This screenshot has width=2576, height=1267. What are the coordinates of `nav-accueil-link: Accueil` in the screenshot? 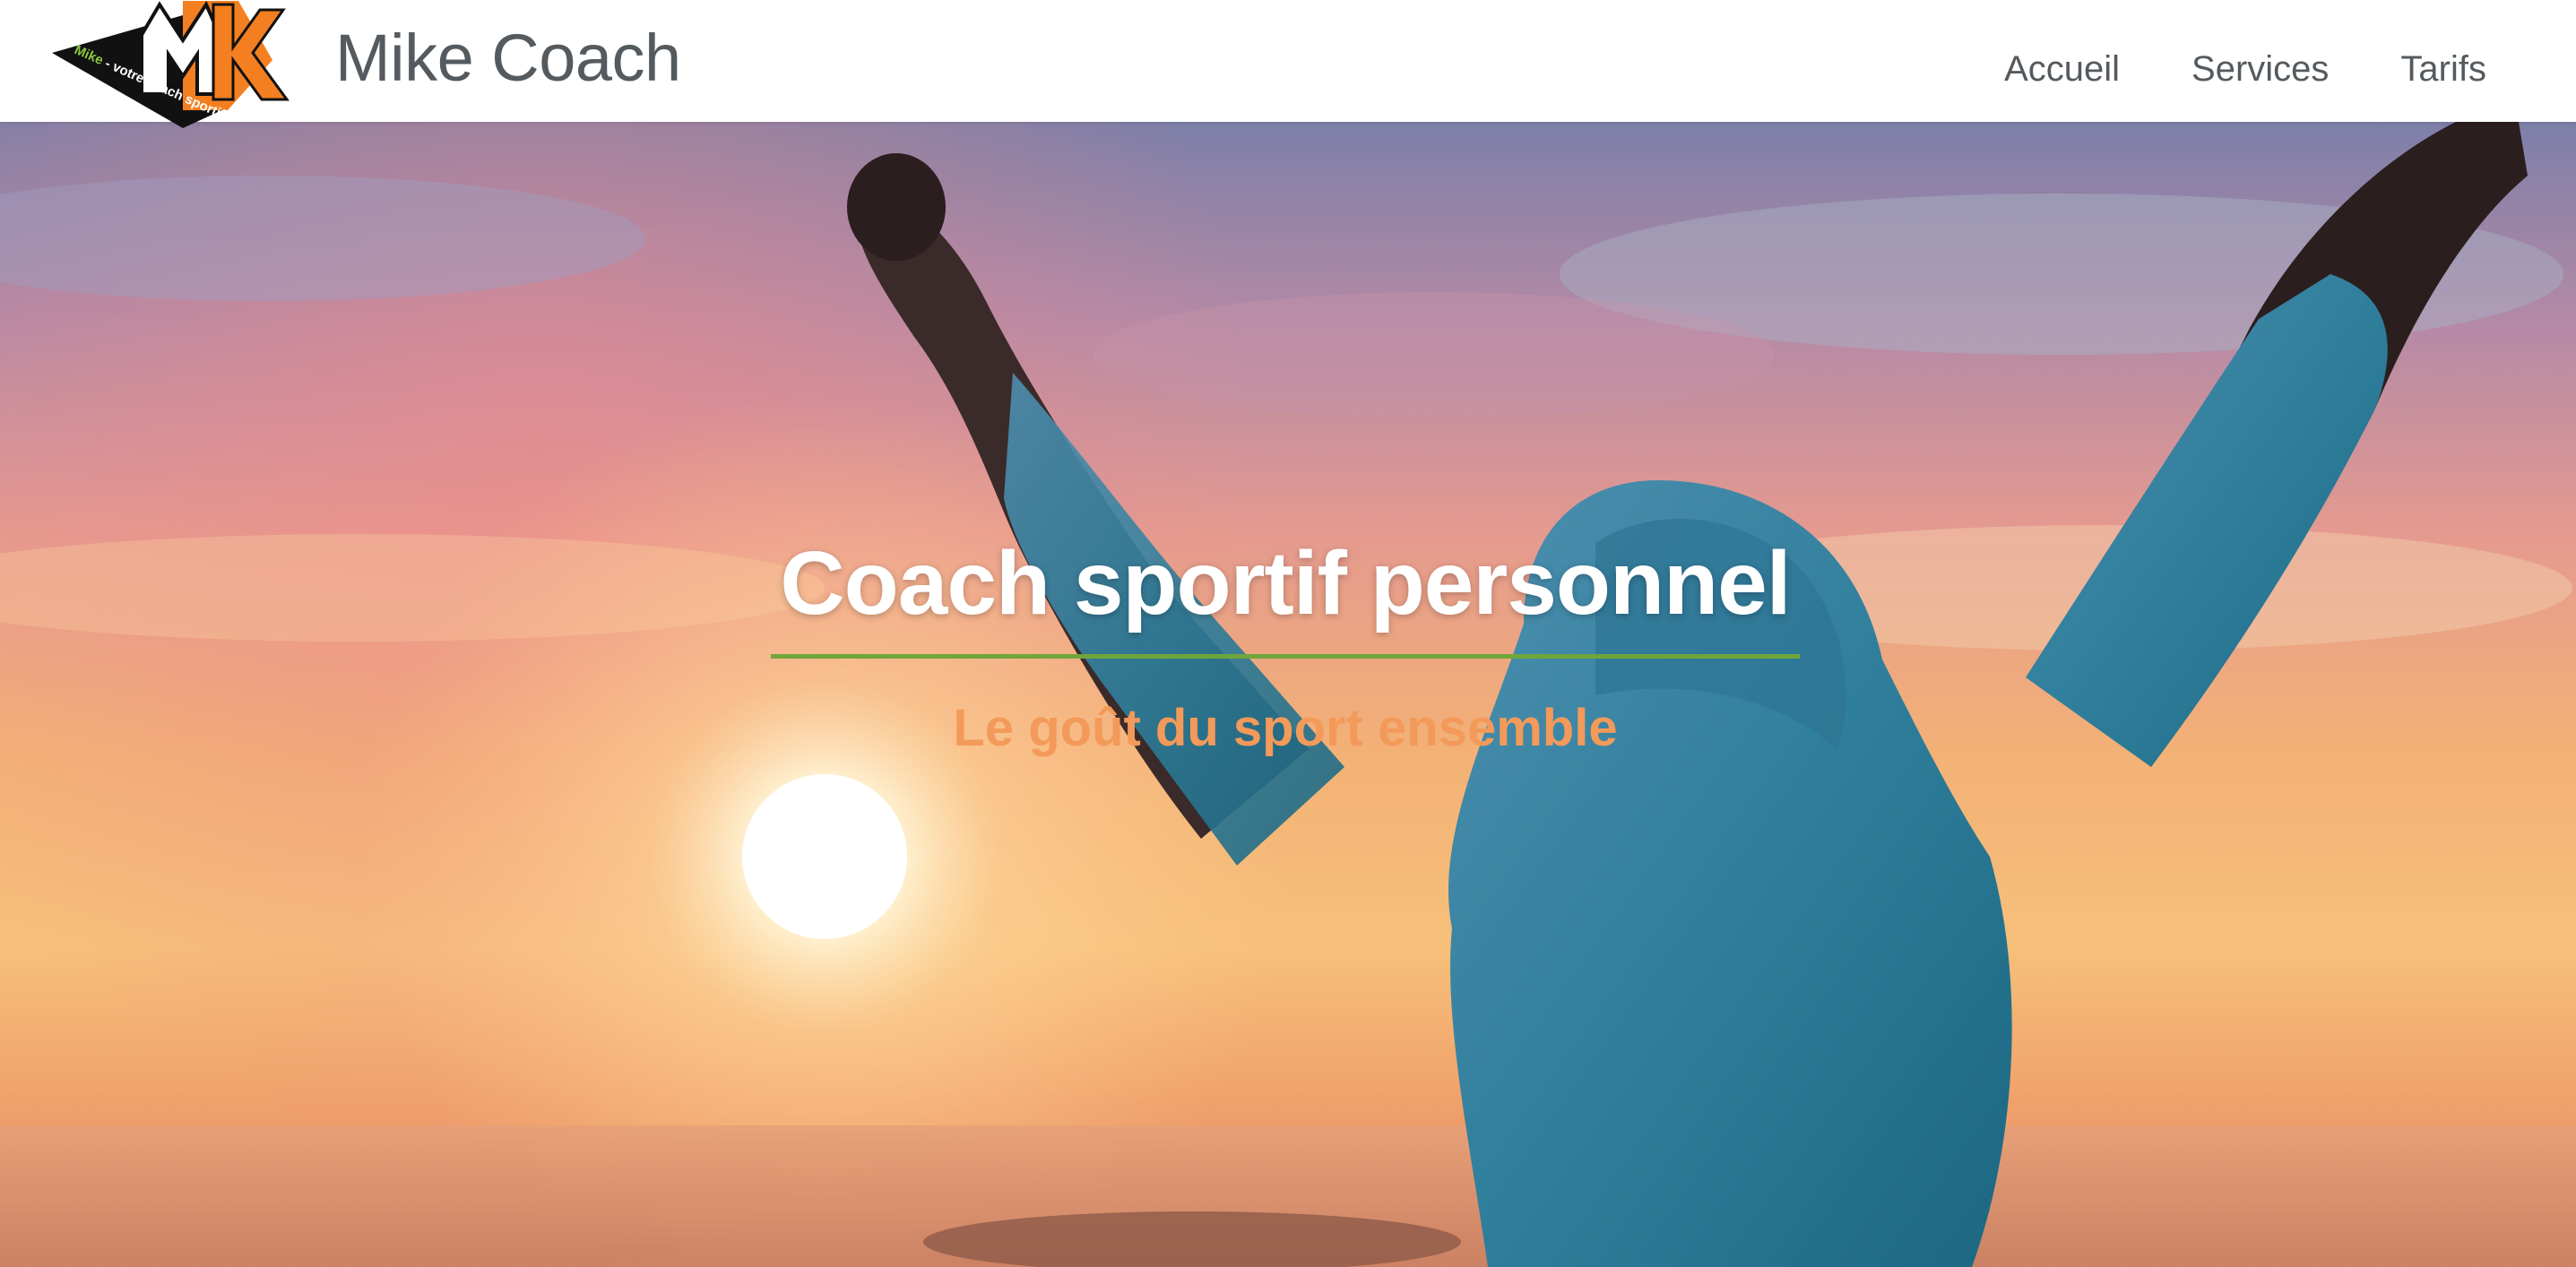 It's located at (2062, 69).